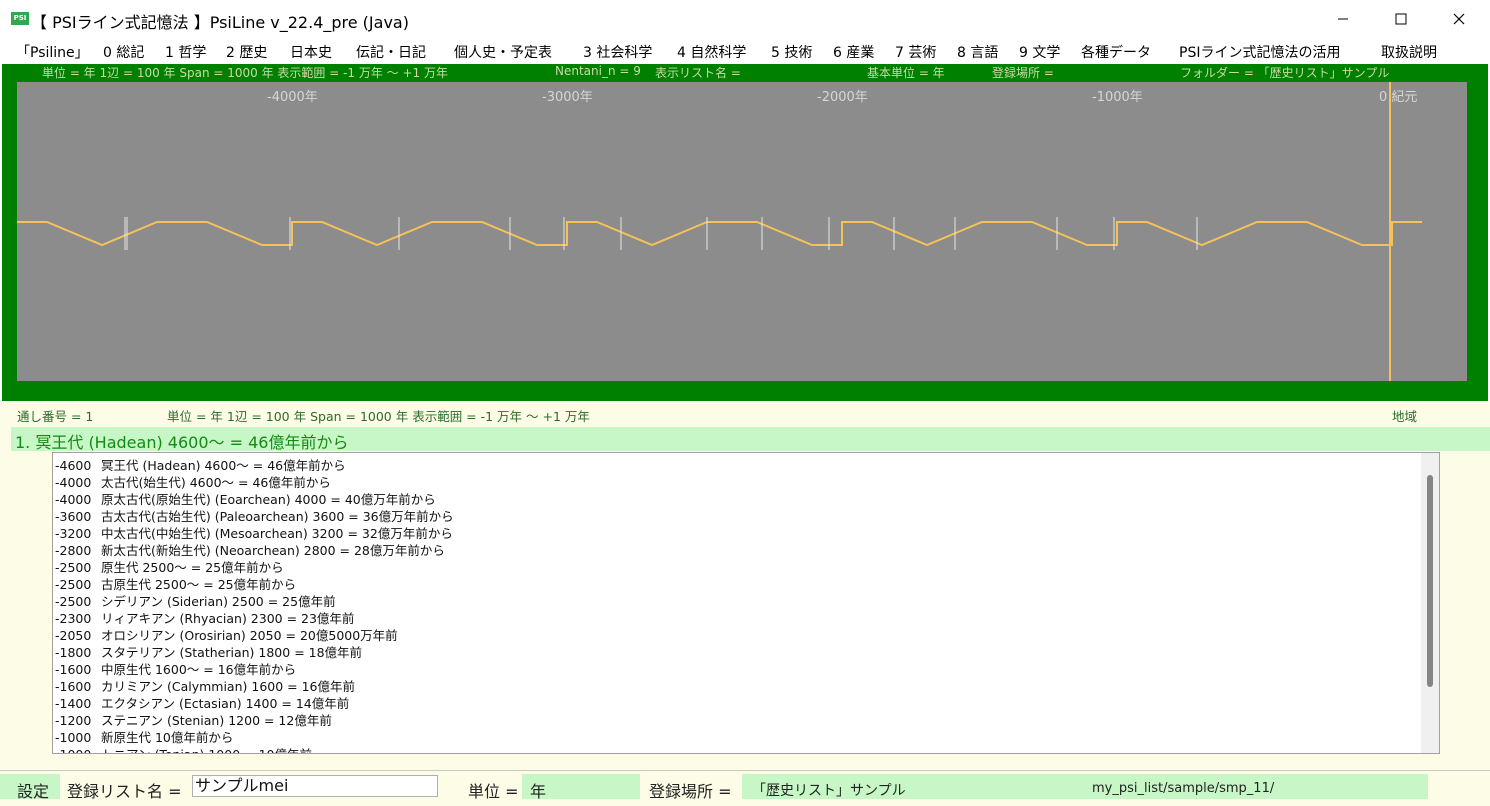 The width and height of the screenshot is (1490, 806). I want to click on menu-natural-science: 4 自然科学, so click(711, 52).